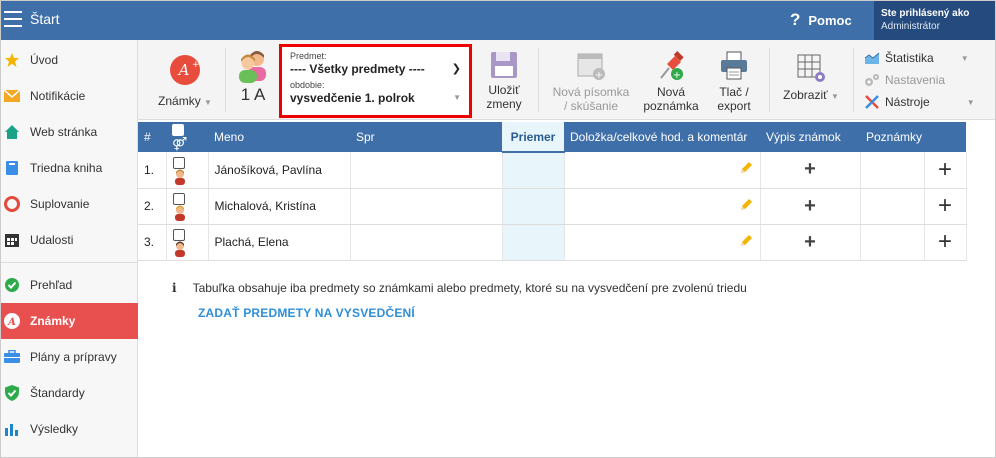  I want to click on period-select: vysvedčenie 1. polrok ▼, so click(375, 98).